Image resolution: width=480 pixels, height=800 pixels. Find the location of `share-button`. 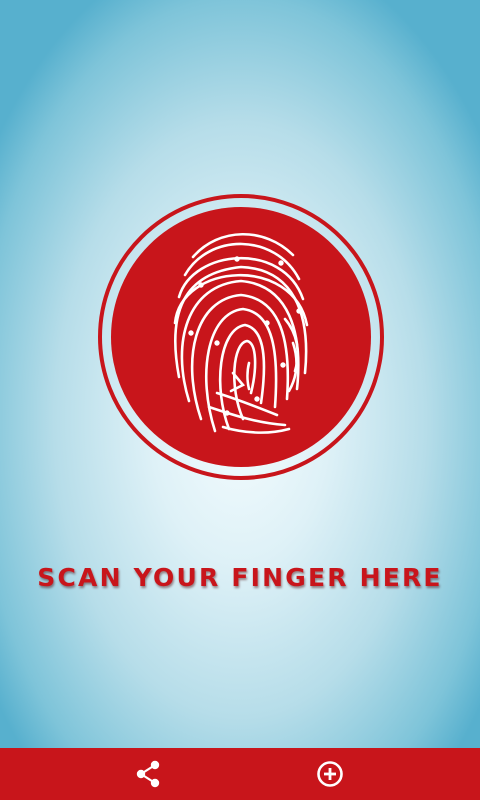

share-button is located at coordinates (149, 774).